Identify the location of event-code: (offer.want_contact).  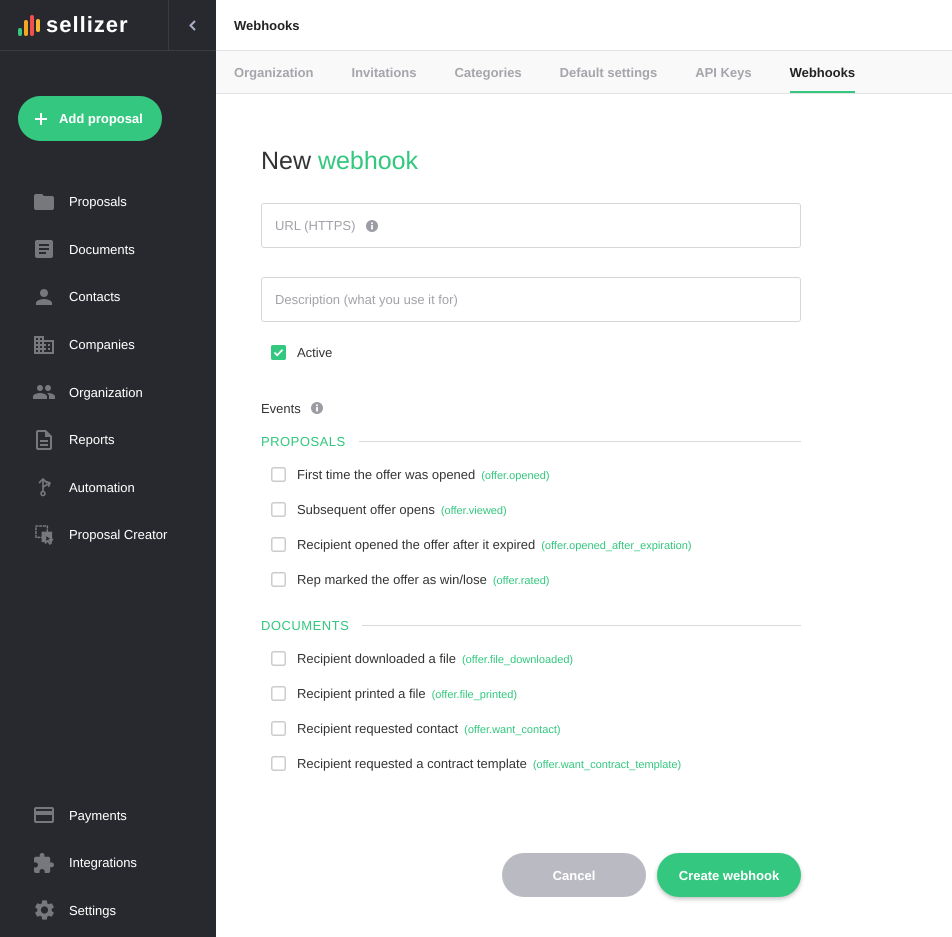
(512, 730).